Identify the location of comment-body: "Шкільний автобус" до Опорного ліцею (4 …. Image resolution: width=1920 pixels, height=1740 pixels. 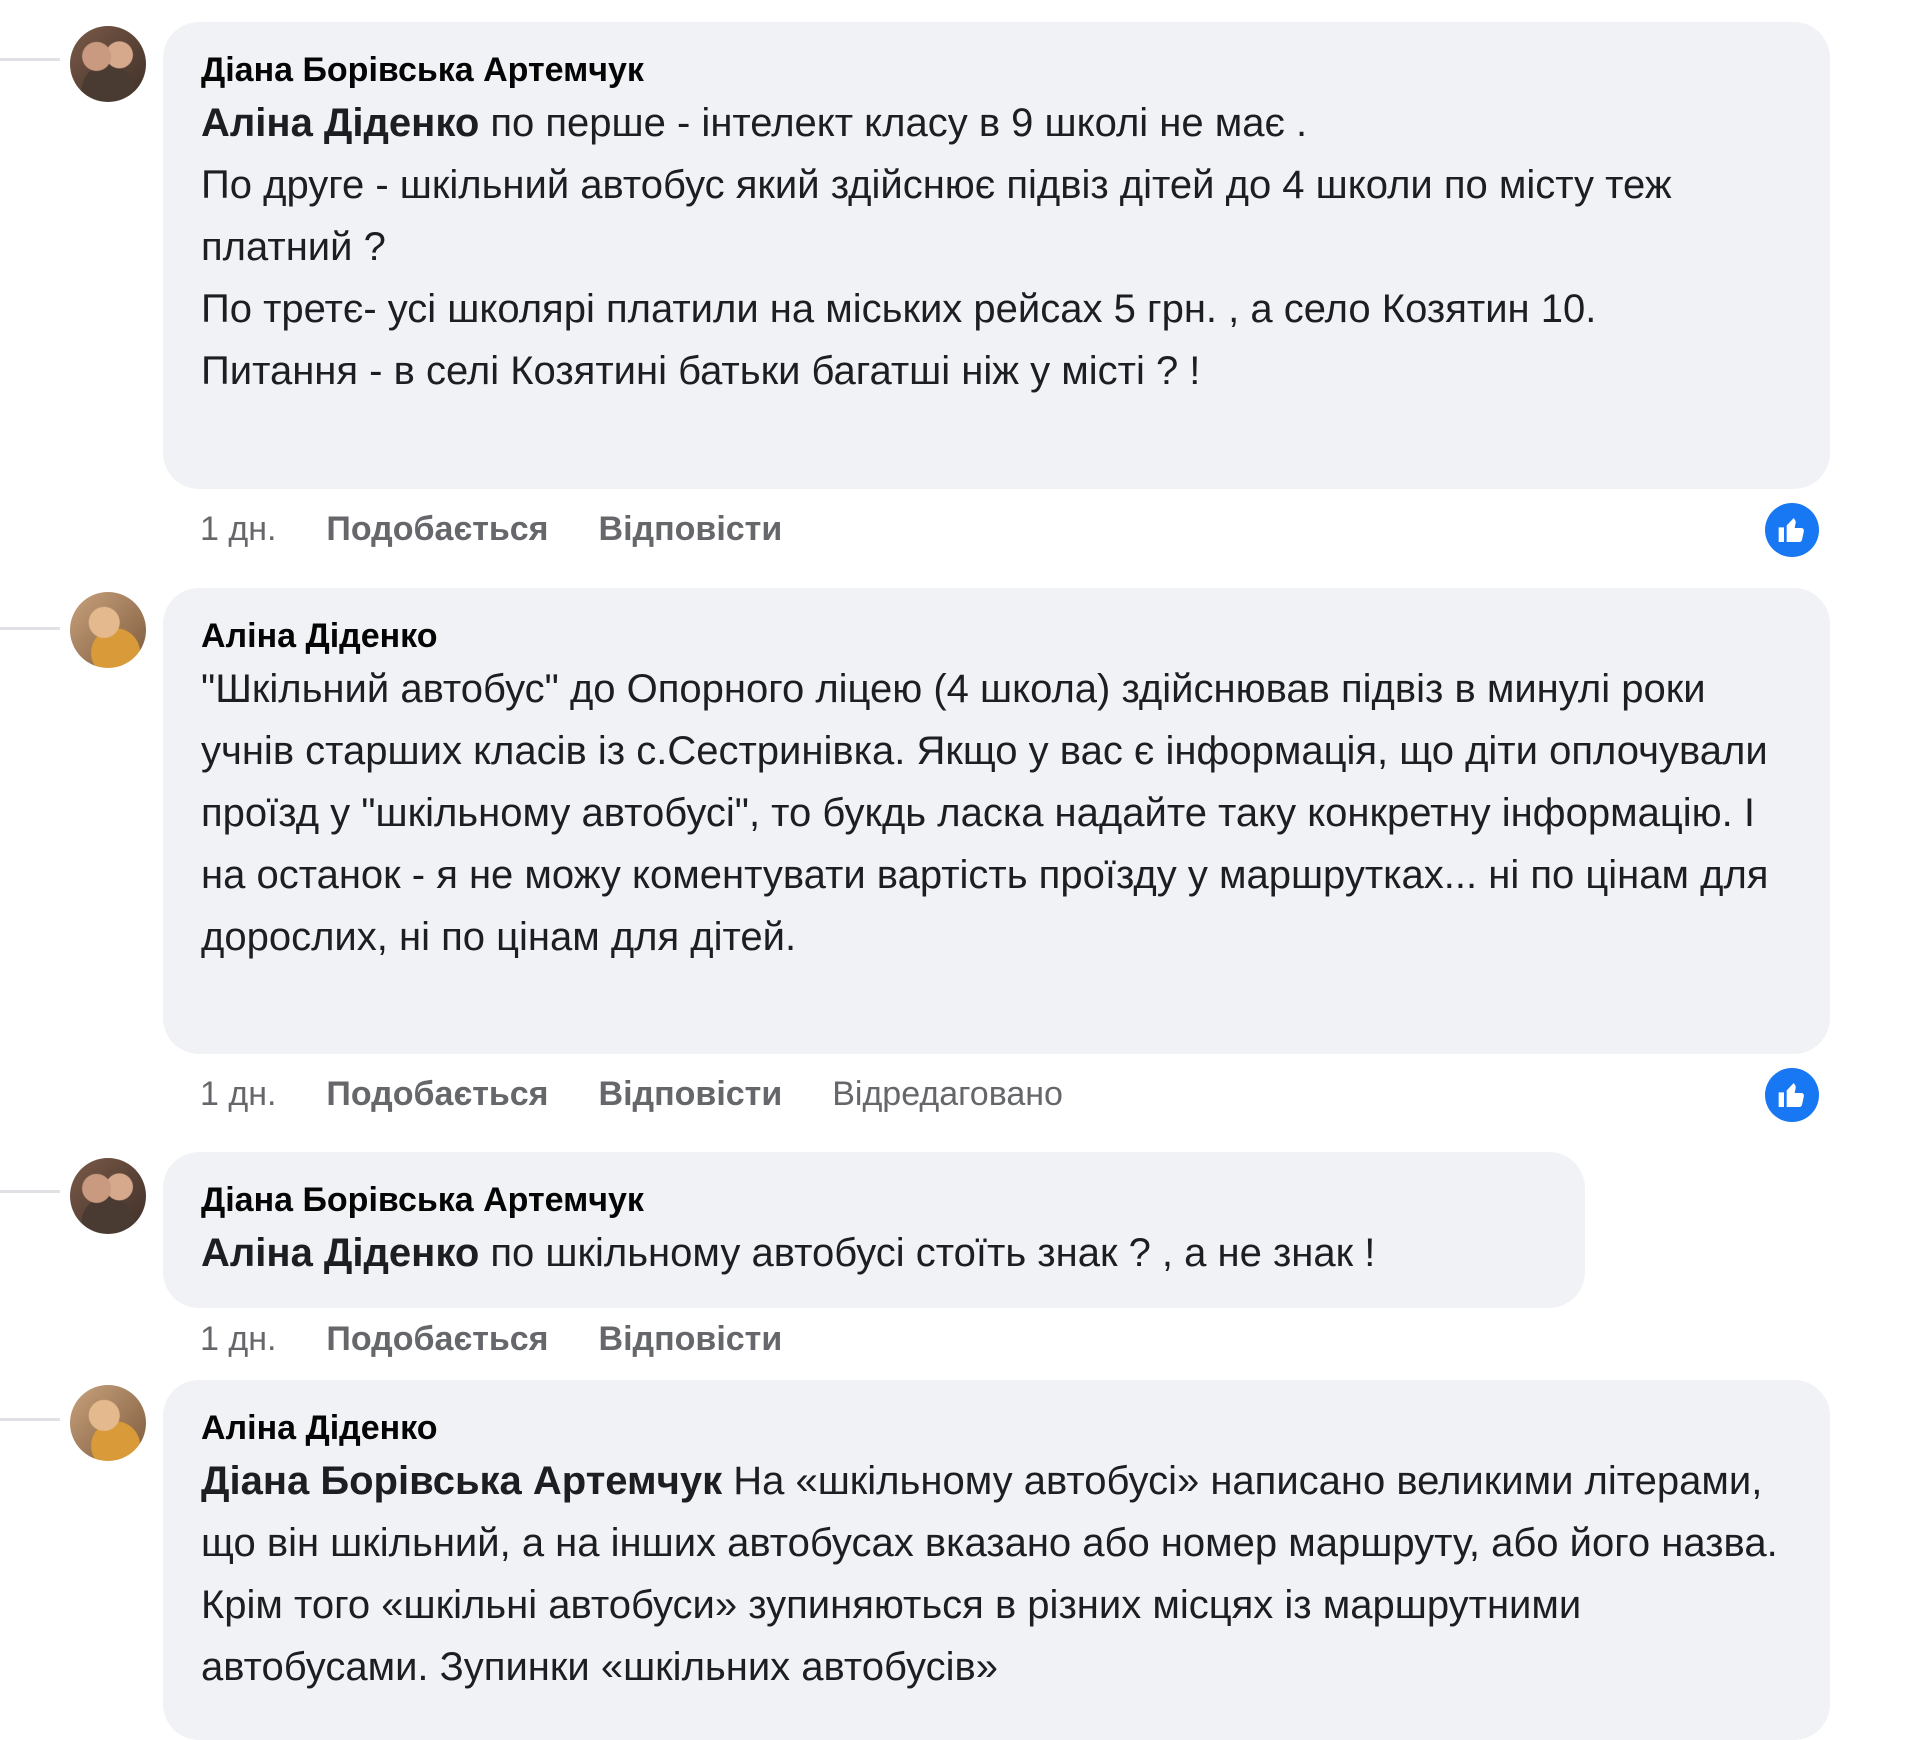
(990, 813).